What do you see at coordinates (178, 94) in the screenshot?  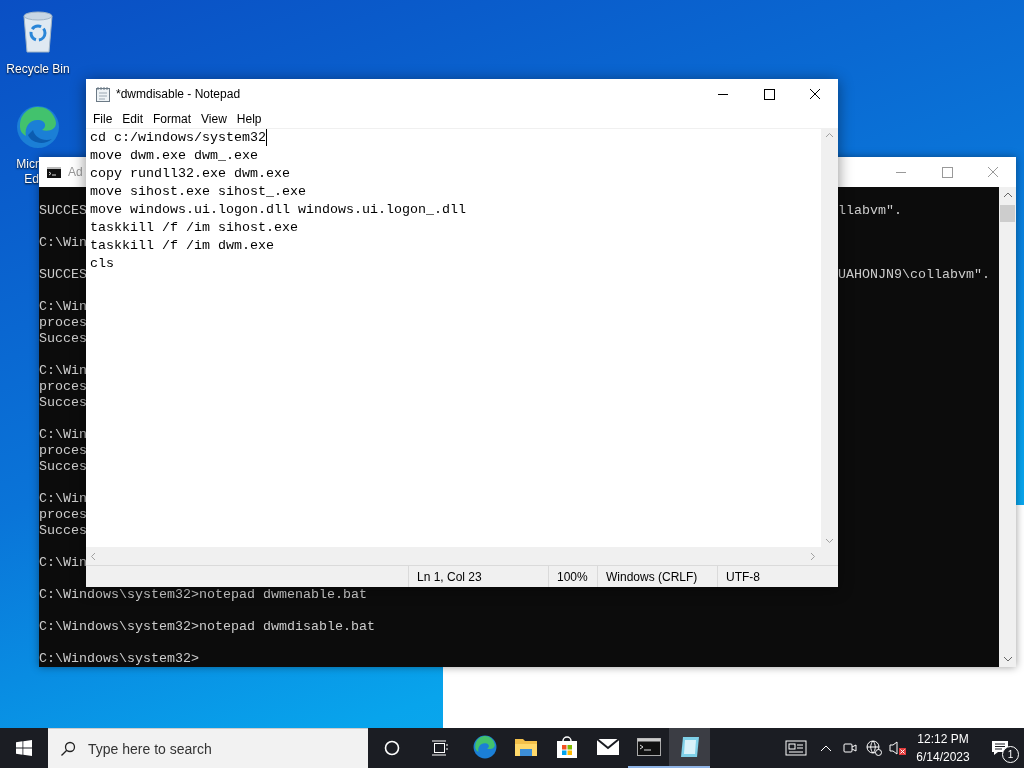 I see `window-title: *dwmdisable - Notepad` at bounding box center [178, 94].